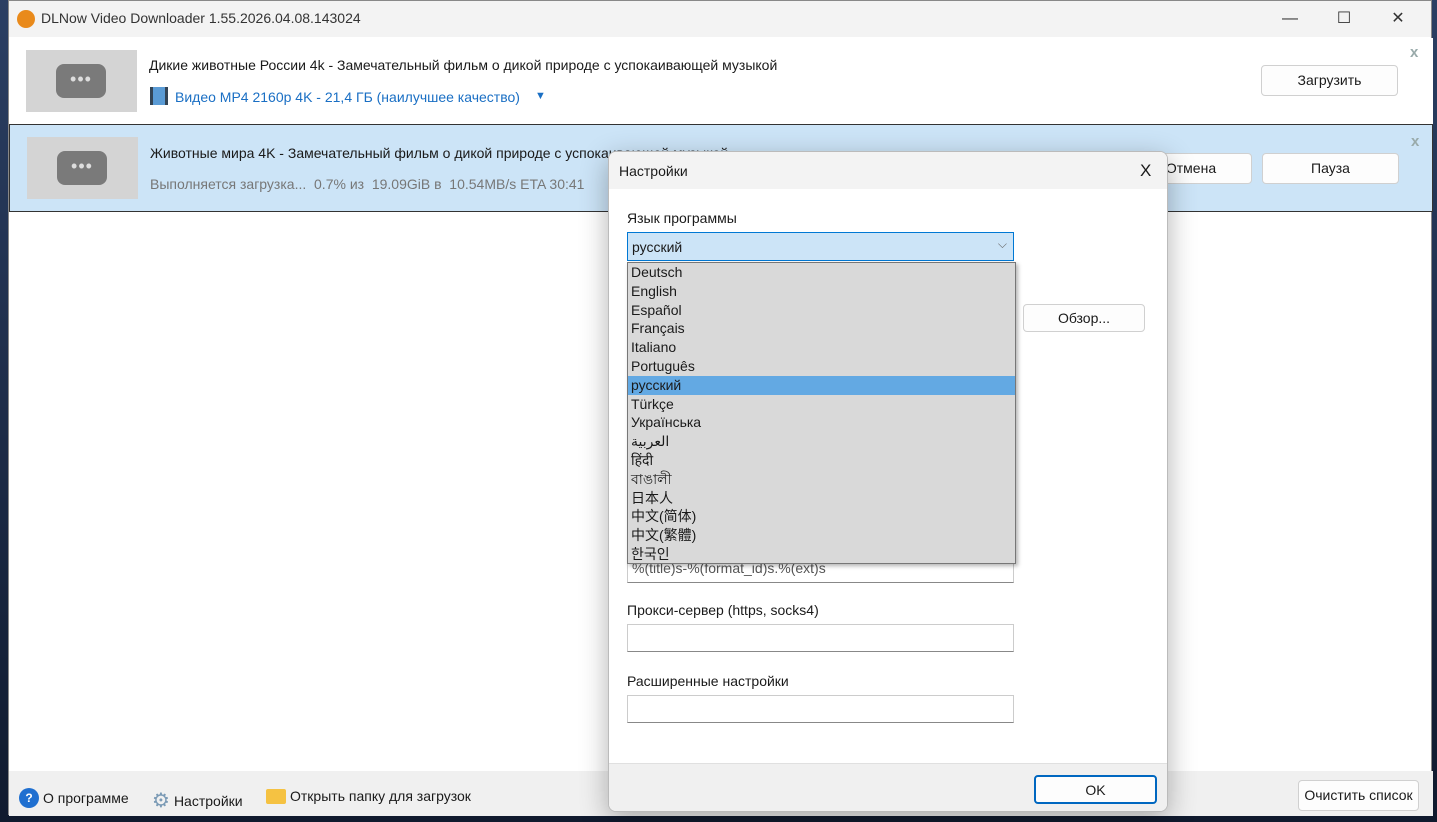 The height and width of the screenshot is (822, 1437). Describe the element at coordinates (821, 328) in the screenshot. I see `language-option: Français` at that location.